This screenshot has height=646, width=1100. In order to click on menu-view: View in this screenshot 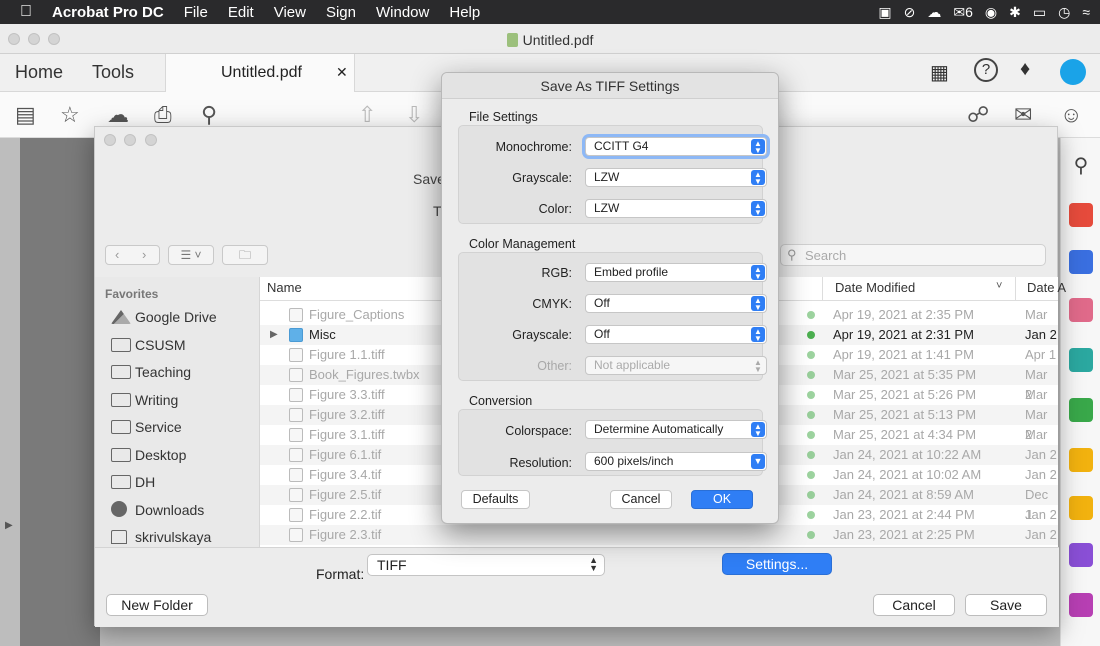, I will do `click(290, 12)`.